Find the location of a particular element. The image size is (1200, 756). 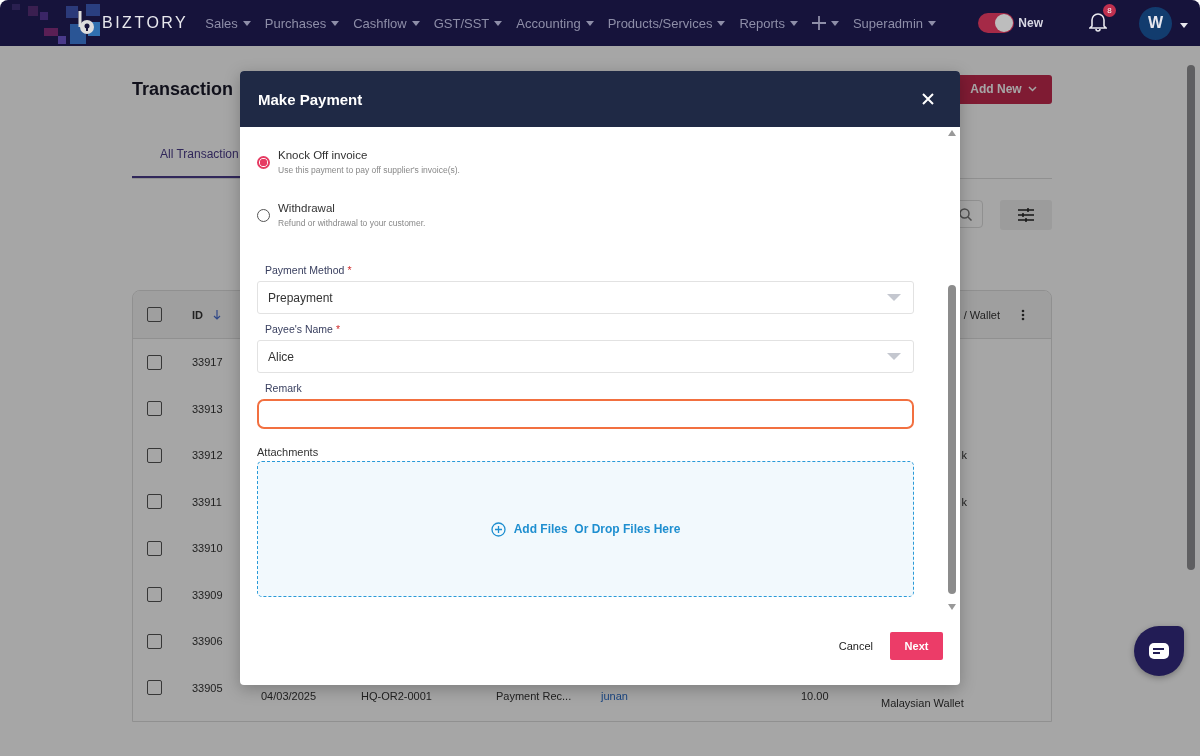

nav-menu-item: GST/SST is located at coordinates (468, 23).